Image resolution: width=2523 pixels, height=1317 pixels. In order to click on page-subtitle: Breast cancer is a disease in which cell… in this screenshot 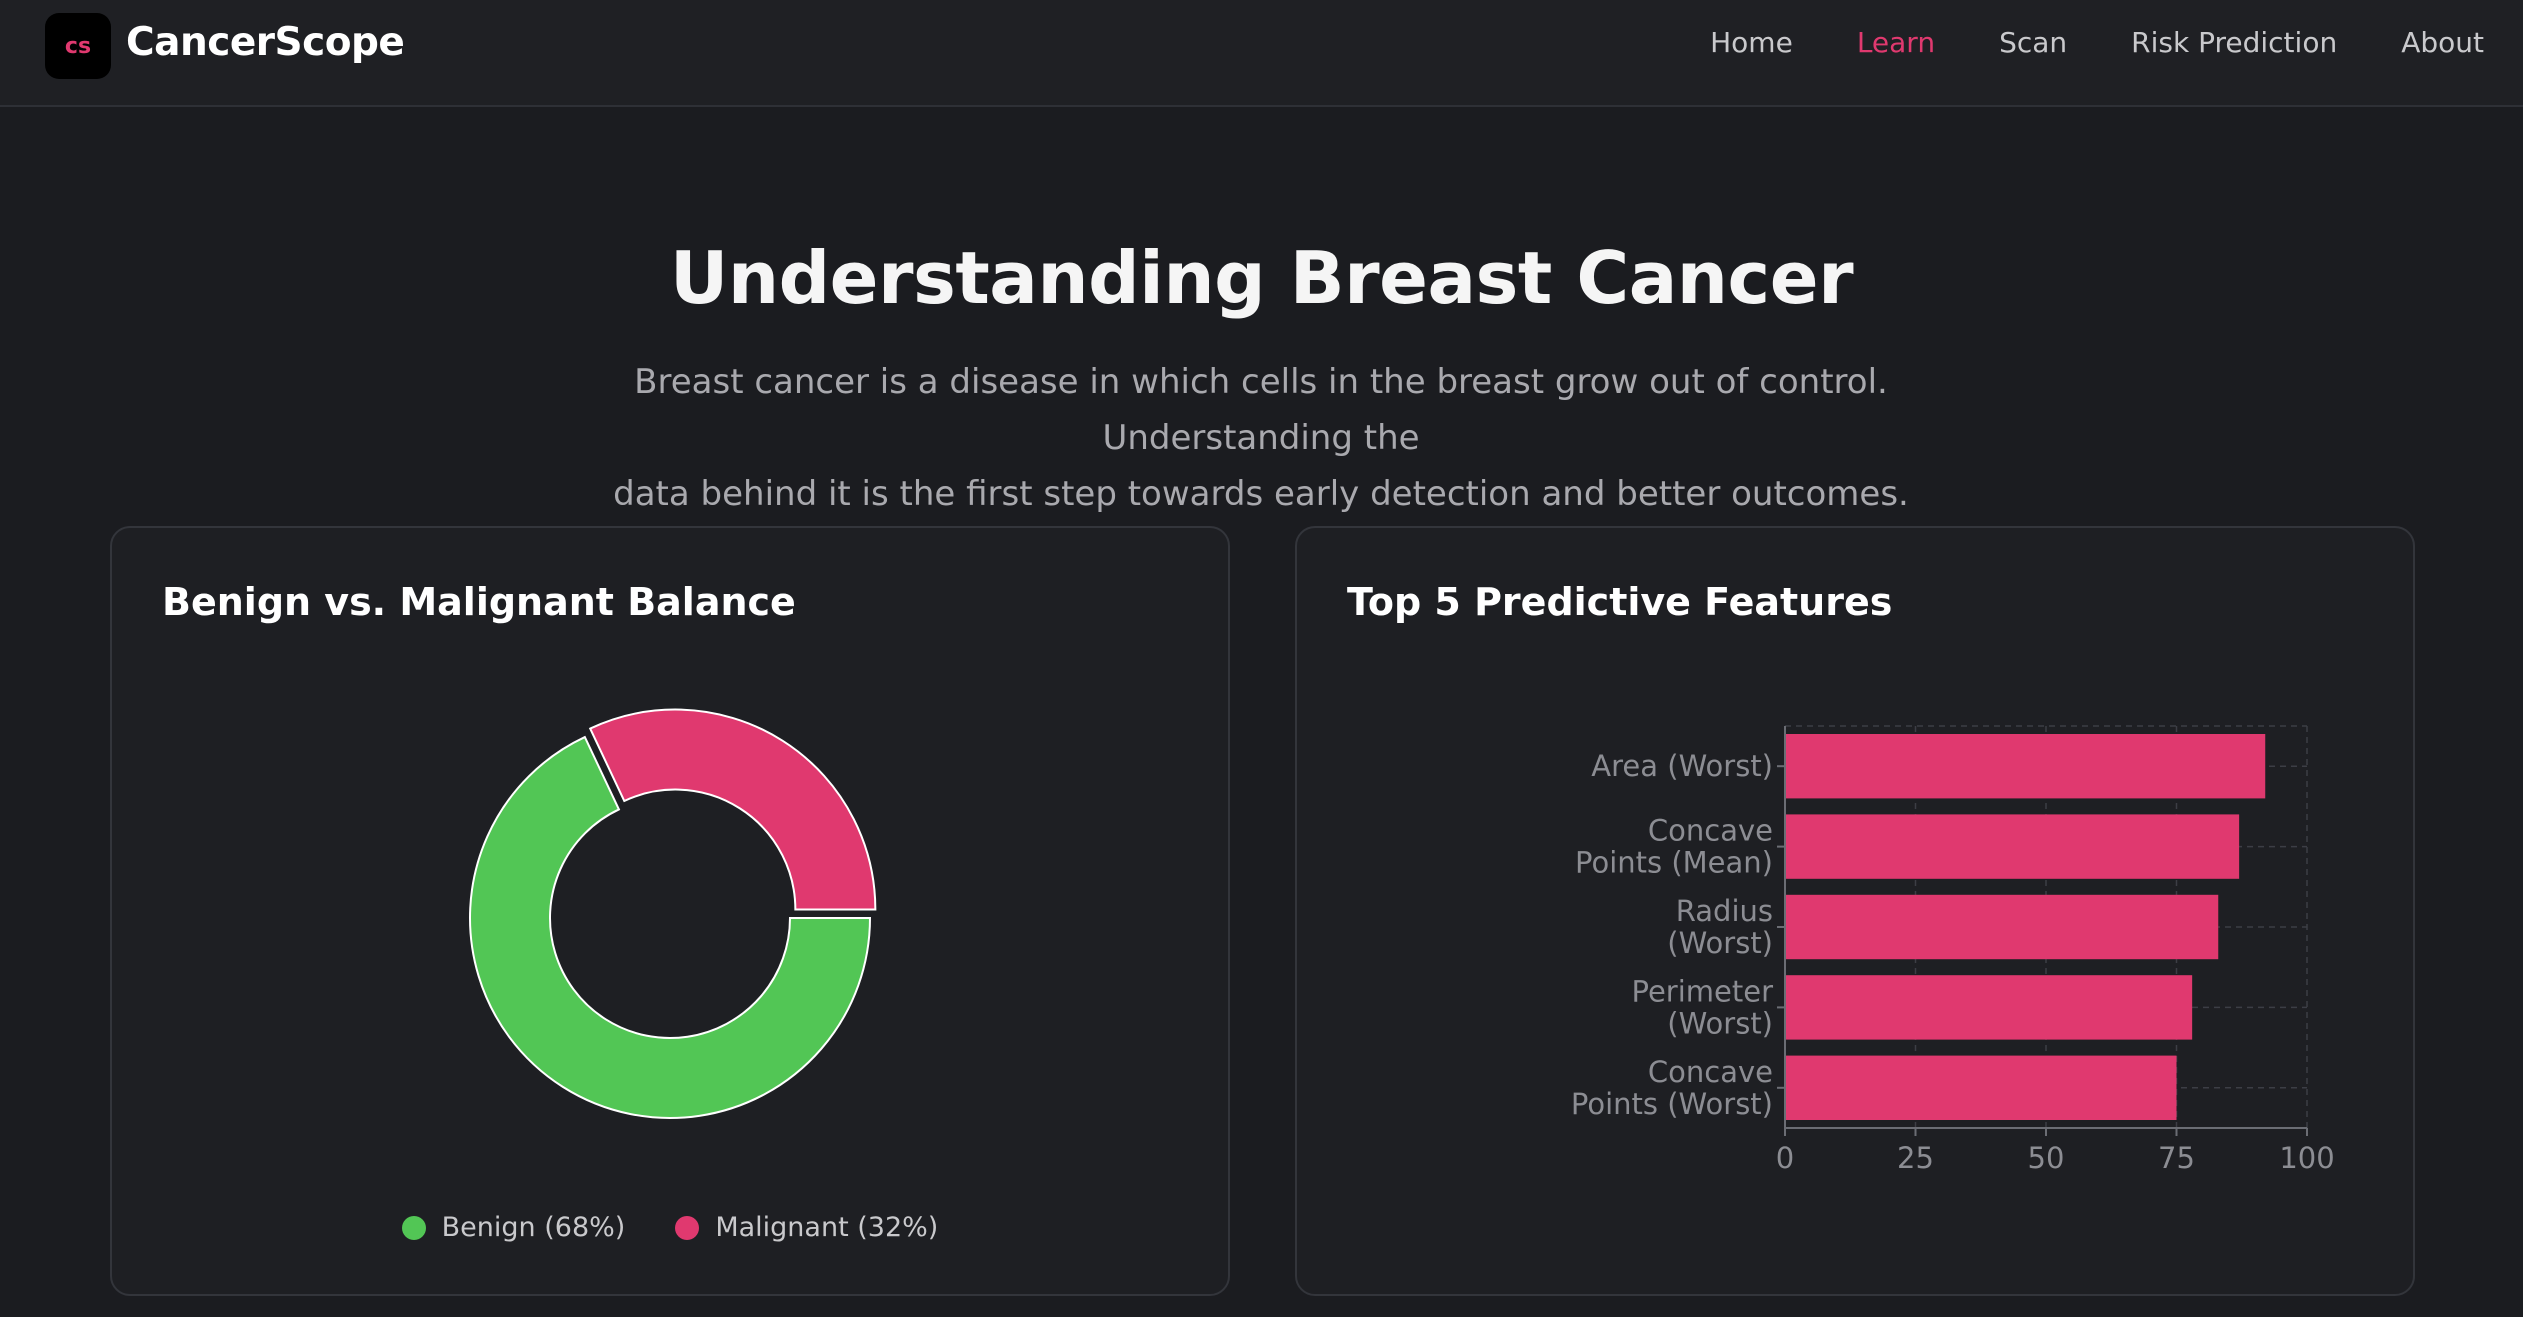, I will do `click(1261, 438)`.